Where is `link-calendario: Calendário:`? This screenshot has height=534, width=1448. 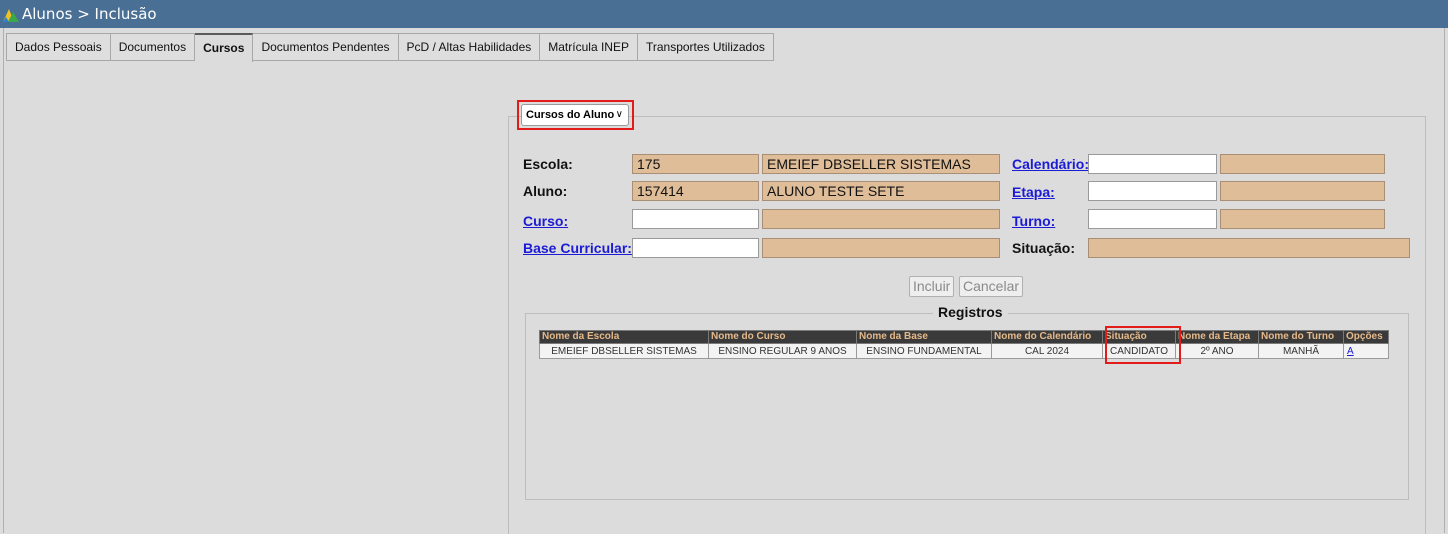 link-calendario: Calendário: is located at coordinates (1050, 164).